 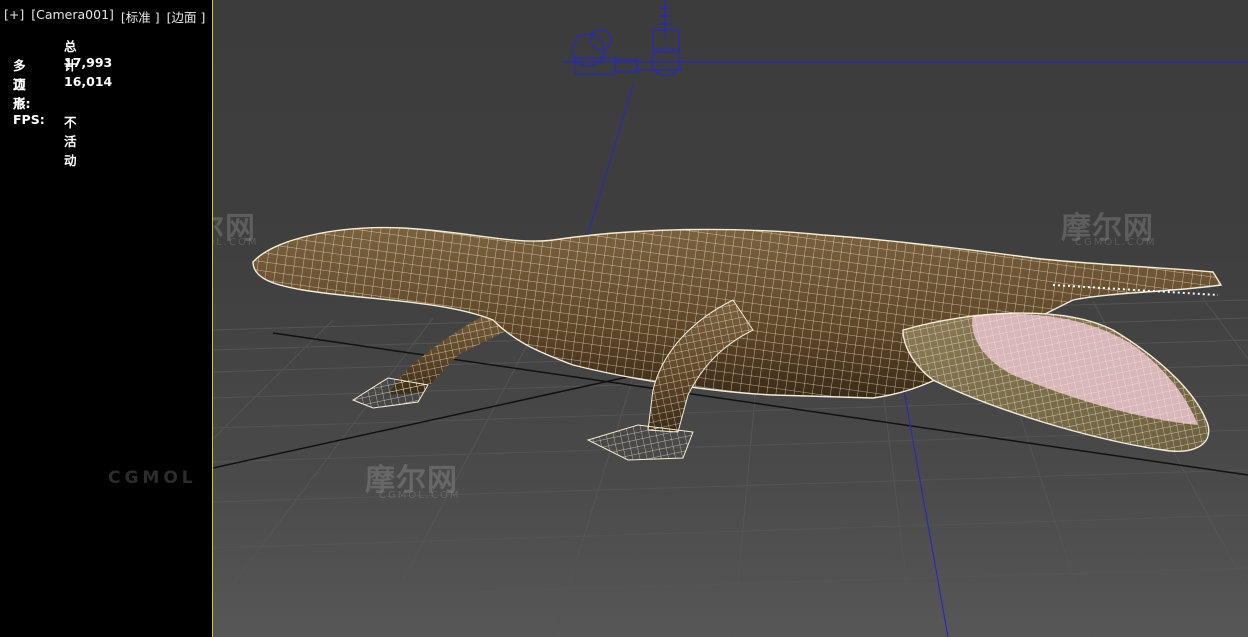 I want to click on viewport-general-menu: [+], so click(x=14, y=16).